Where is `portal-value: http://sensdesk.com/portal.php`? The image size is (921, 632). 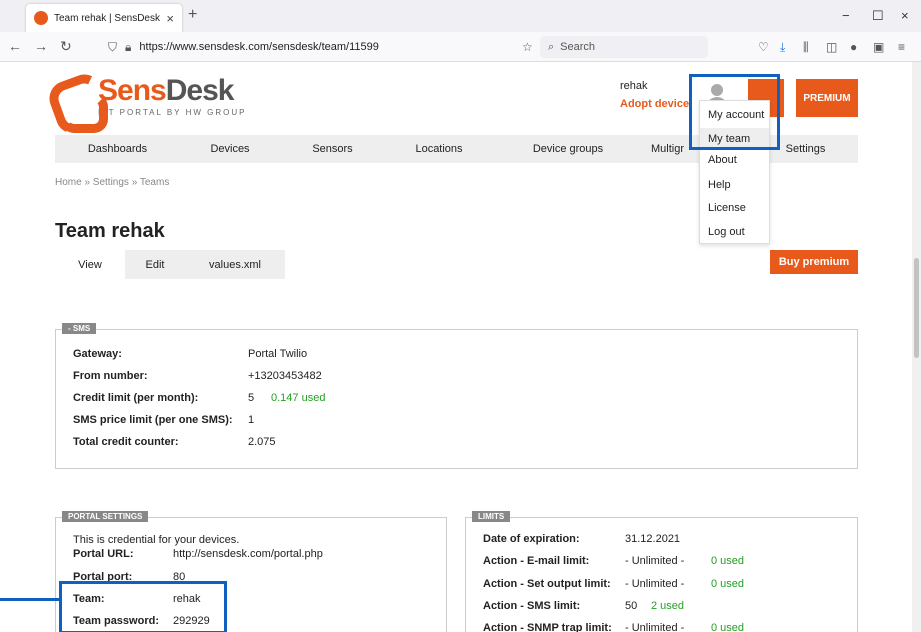
portal-value: http://sensdesk.com/portal.php is located at coordinates (248, 554).